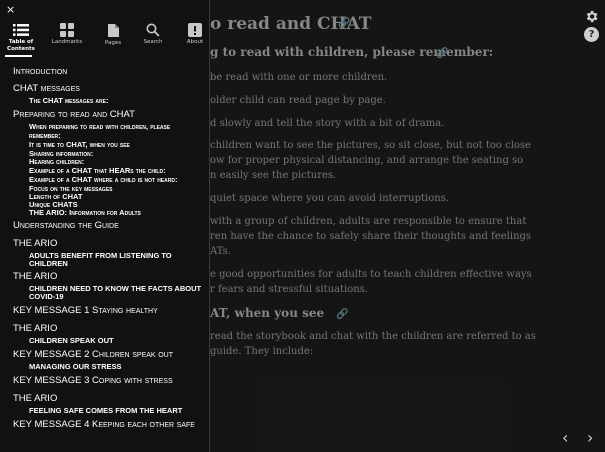 This screenshot has height=452, width=605. I want to click on sidebar-tabs: Table of Contents Landmarks Pages Search, so click(105, 40).